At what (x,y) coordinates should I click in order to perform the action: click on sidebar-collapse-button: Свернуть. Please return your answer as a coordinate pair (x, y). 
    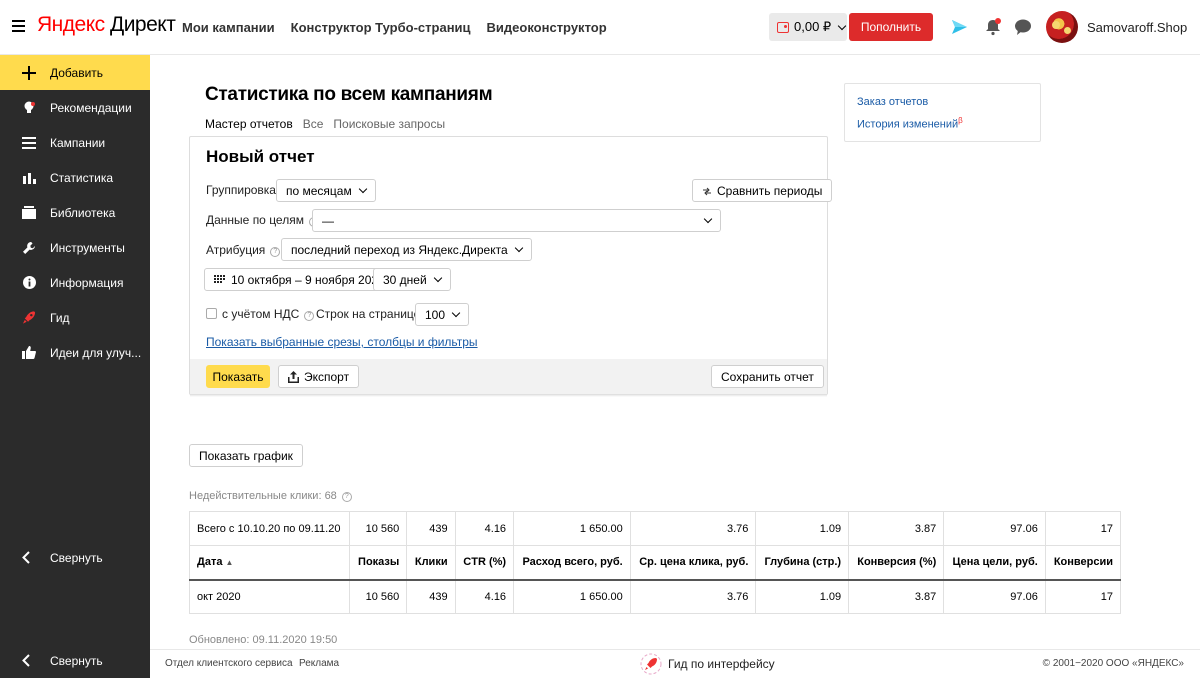
    Looking at the image, I should click on (75, 557).